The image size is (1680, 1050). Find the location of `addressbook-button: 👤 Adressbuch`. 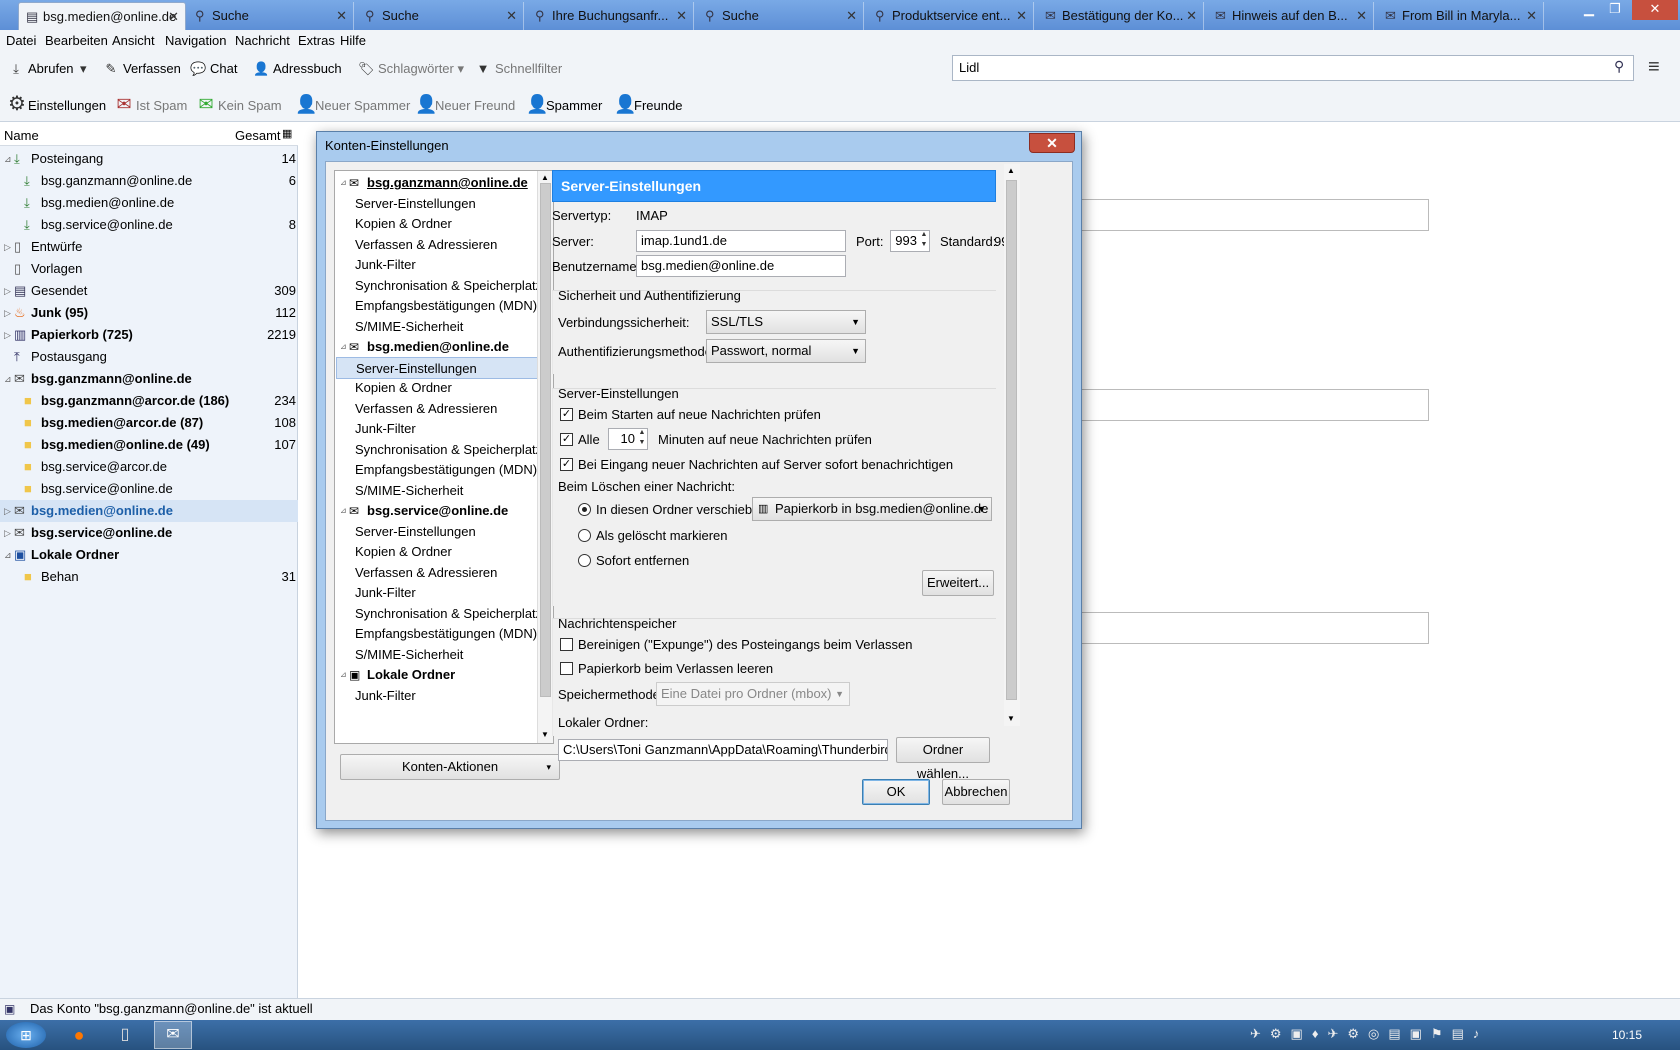

addressbook-button: 👤 Adressbuch is located at coordinates (297, 69).